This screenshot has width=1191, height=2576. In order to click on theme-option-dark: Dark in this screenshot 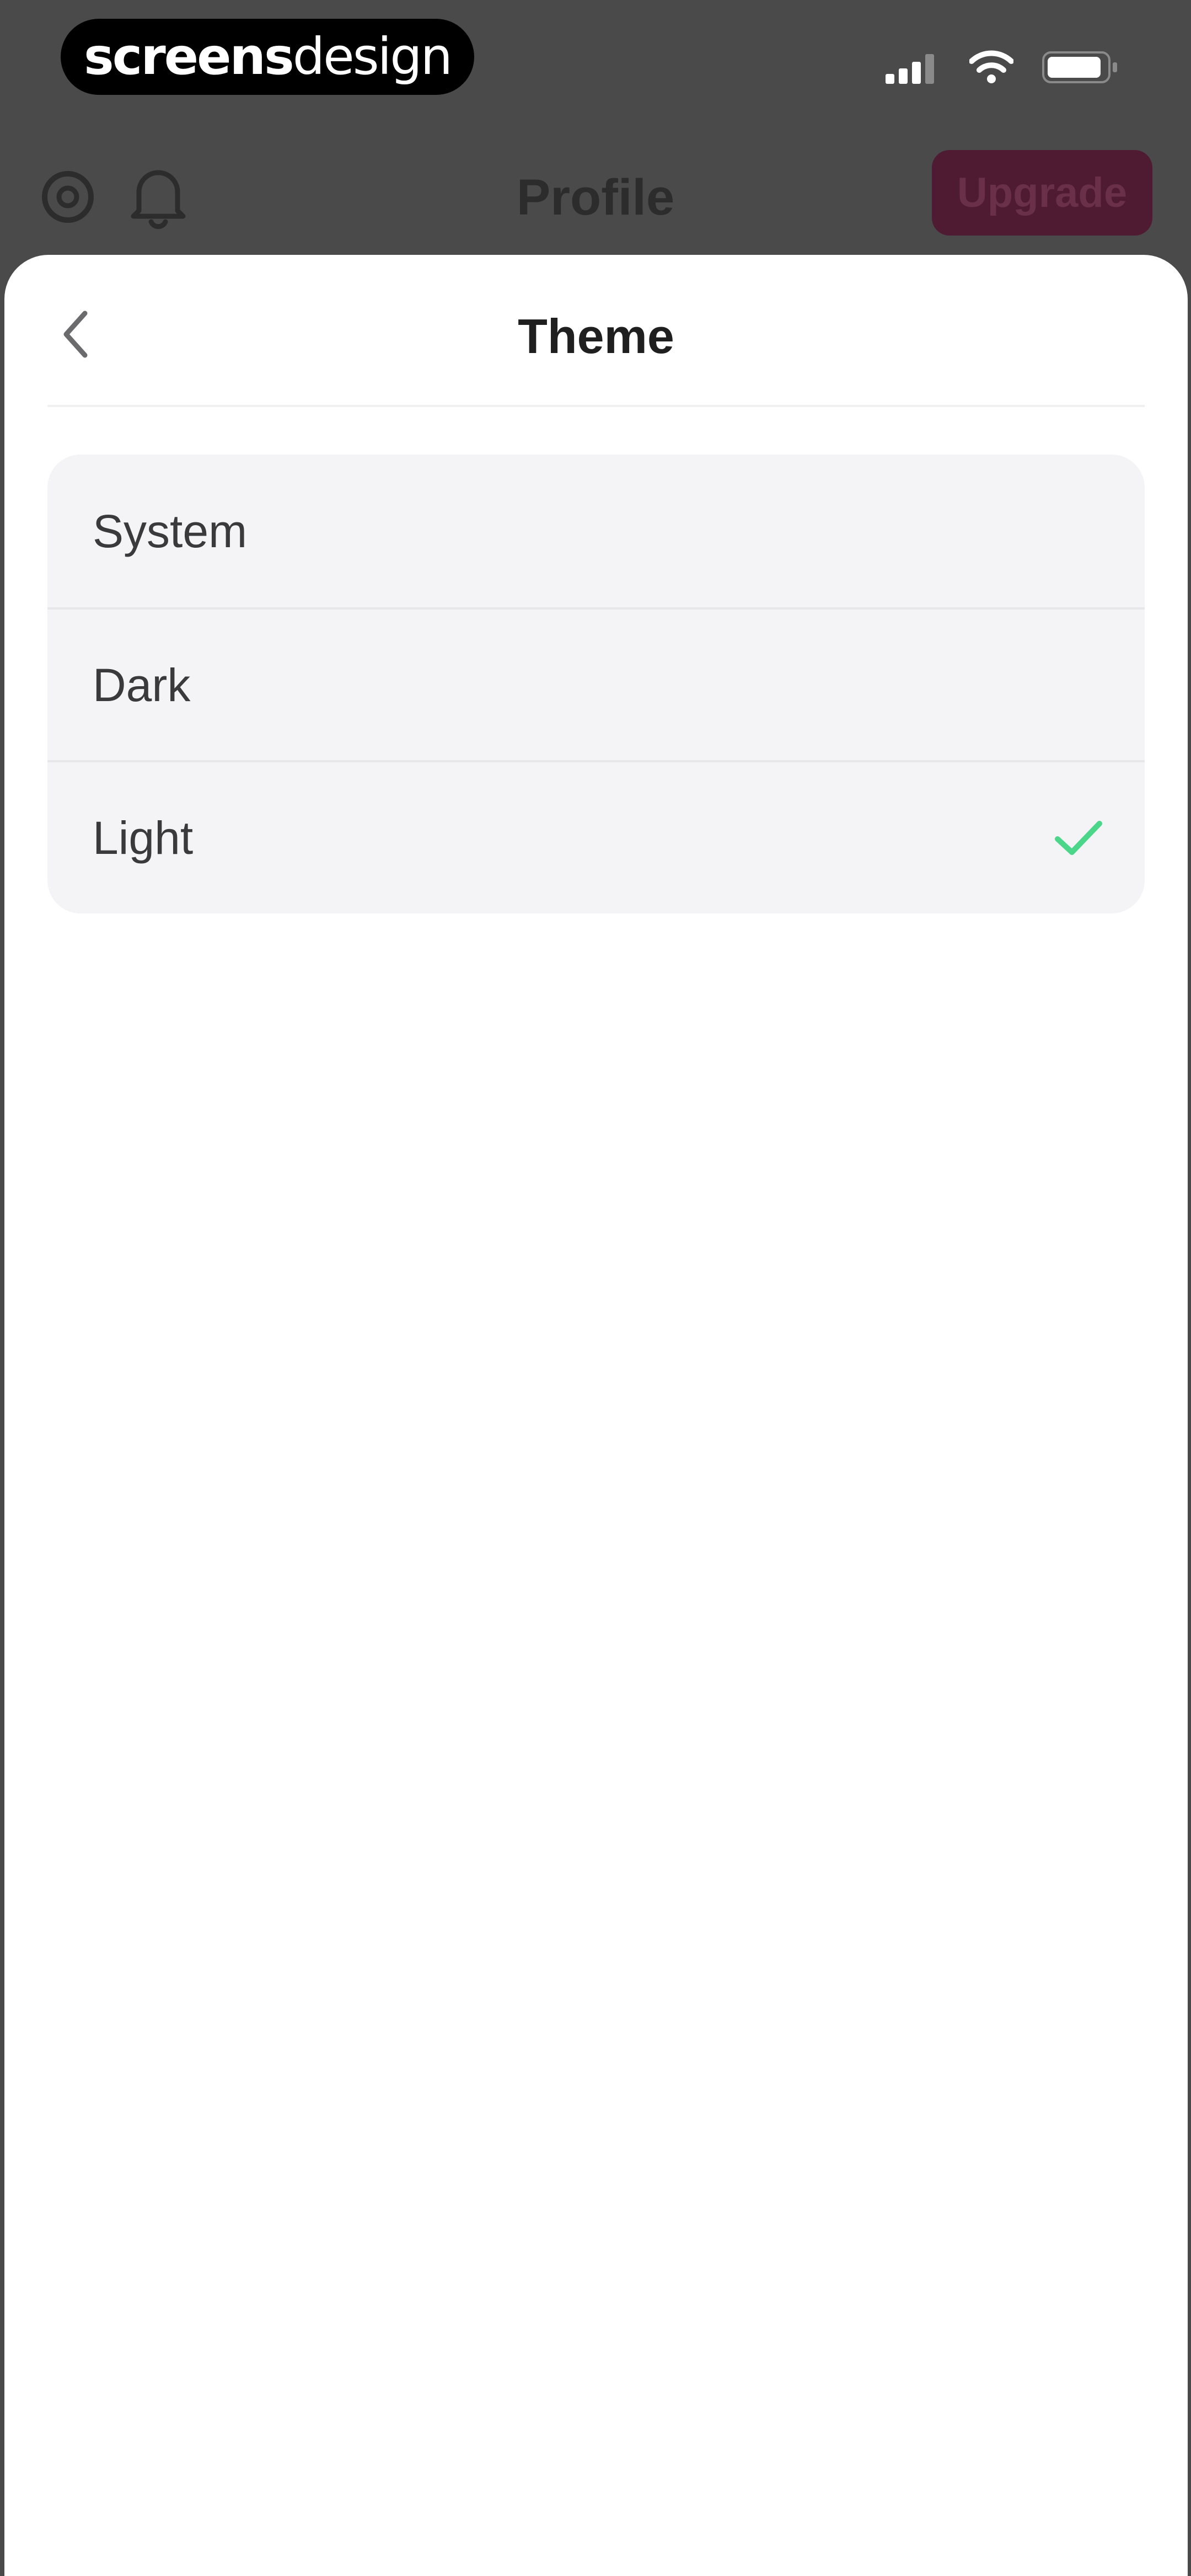, I will do `click(596, 683)`.